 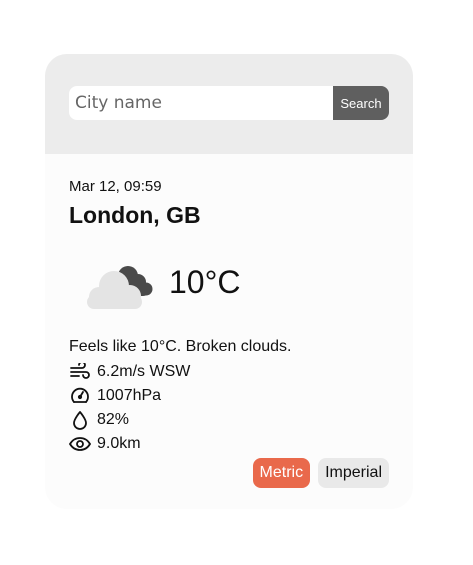 What do you see at coordinates (205, 282) in the screenshot?
I see `temperature: 10°C` at bounding box center [205, 282].